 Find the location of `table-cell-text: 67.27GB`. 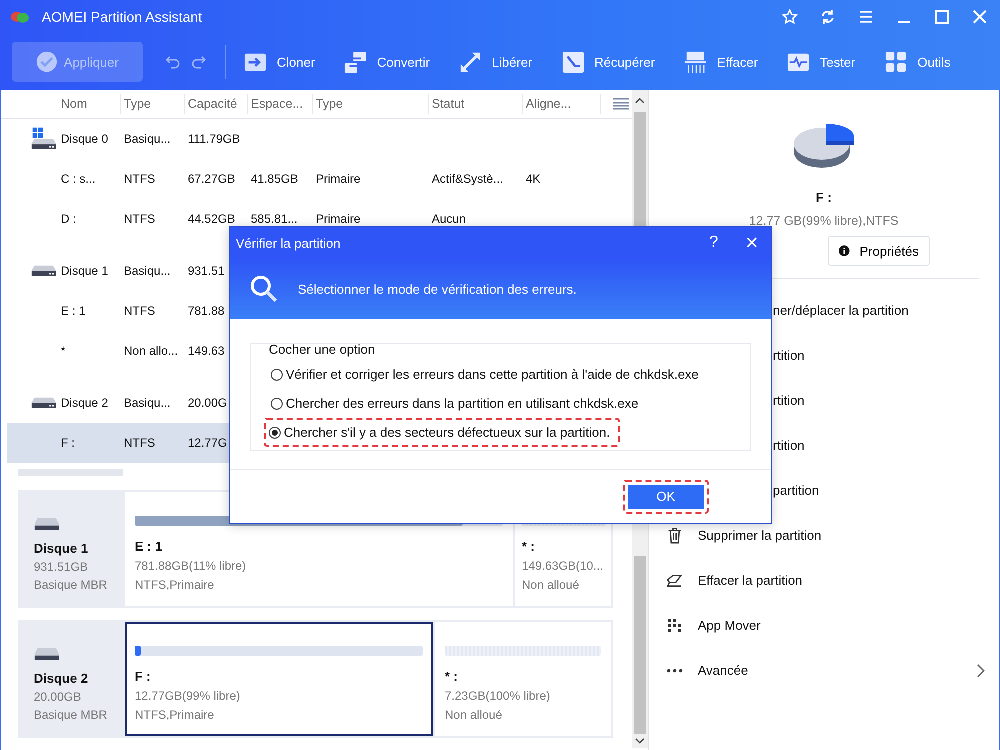

table-cell-text: 67.27GB is located at coordinates (211, 179).